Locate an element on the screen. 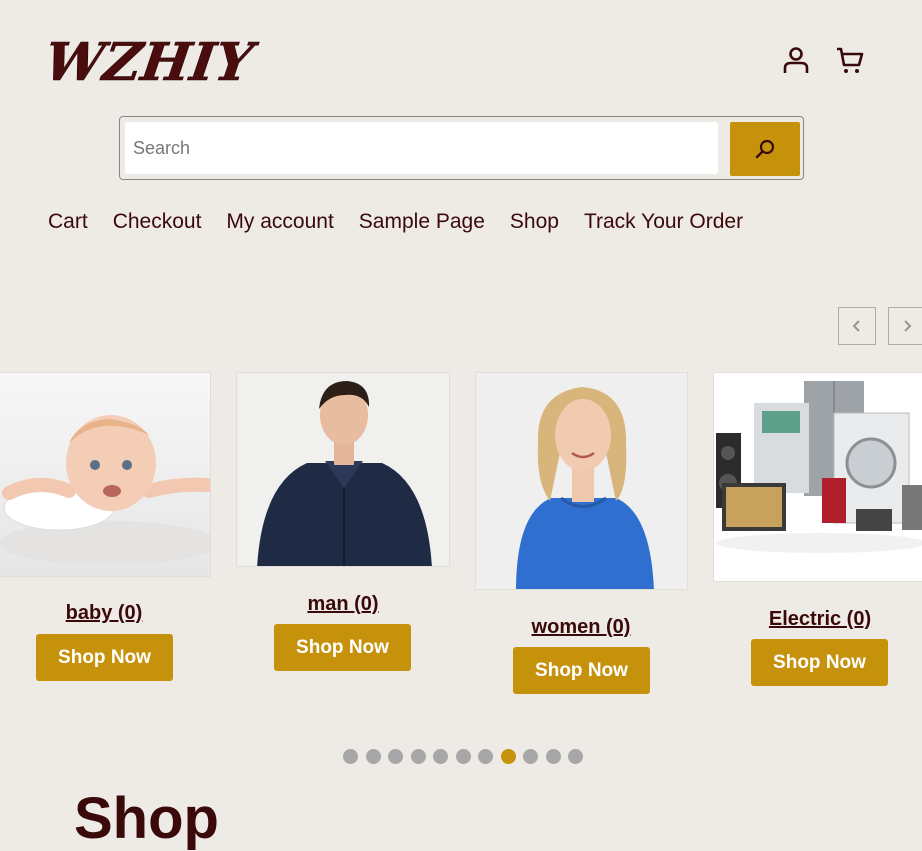  category-image-electric is located at coordinates (817, 477).